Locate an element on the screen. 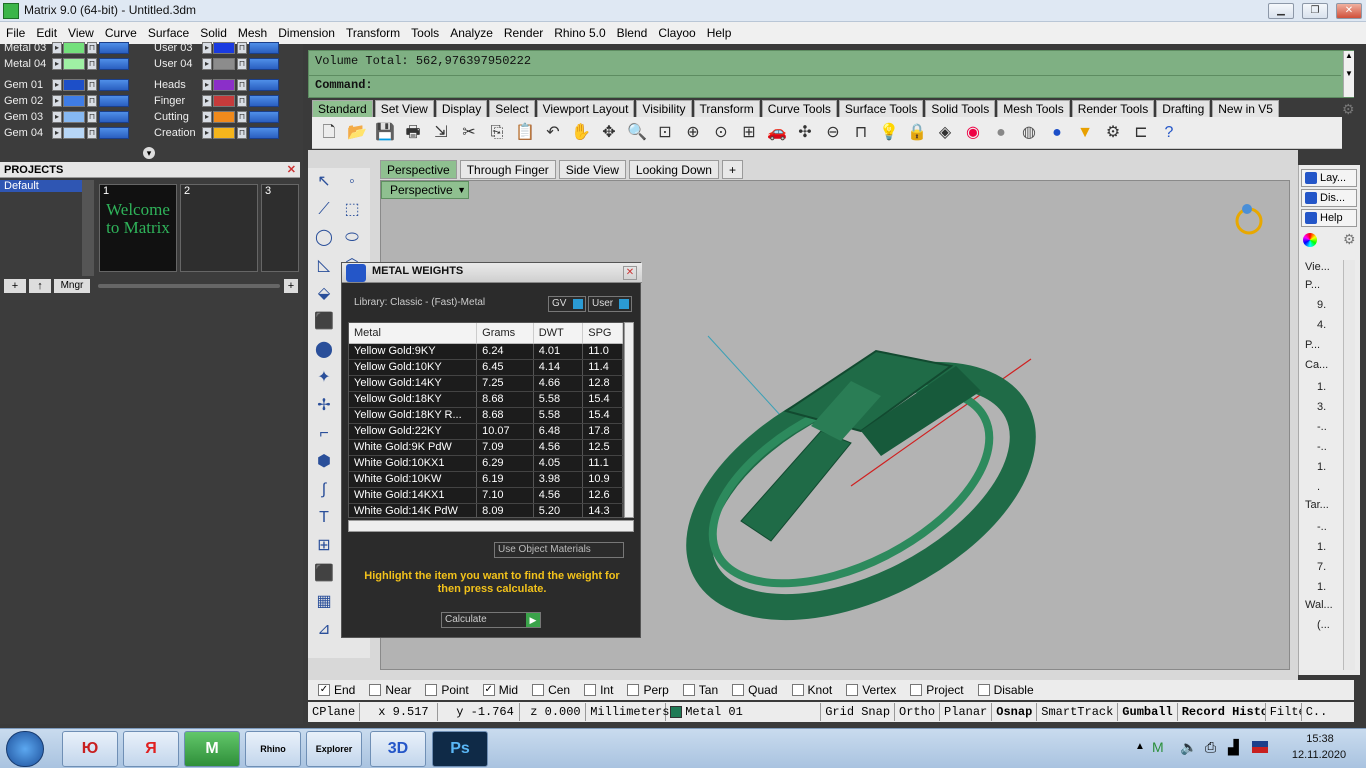 Image resolution: width=1366 pixels, height=768 pixels. layer-row: Gem 02 ▸ ⊓ is located at coordinates (64, 101).